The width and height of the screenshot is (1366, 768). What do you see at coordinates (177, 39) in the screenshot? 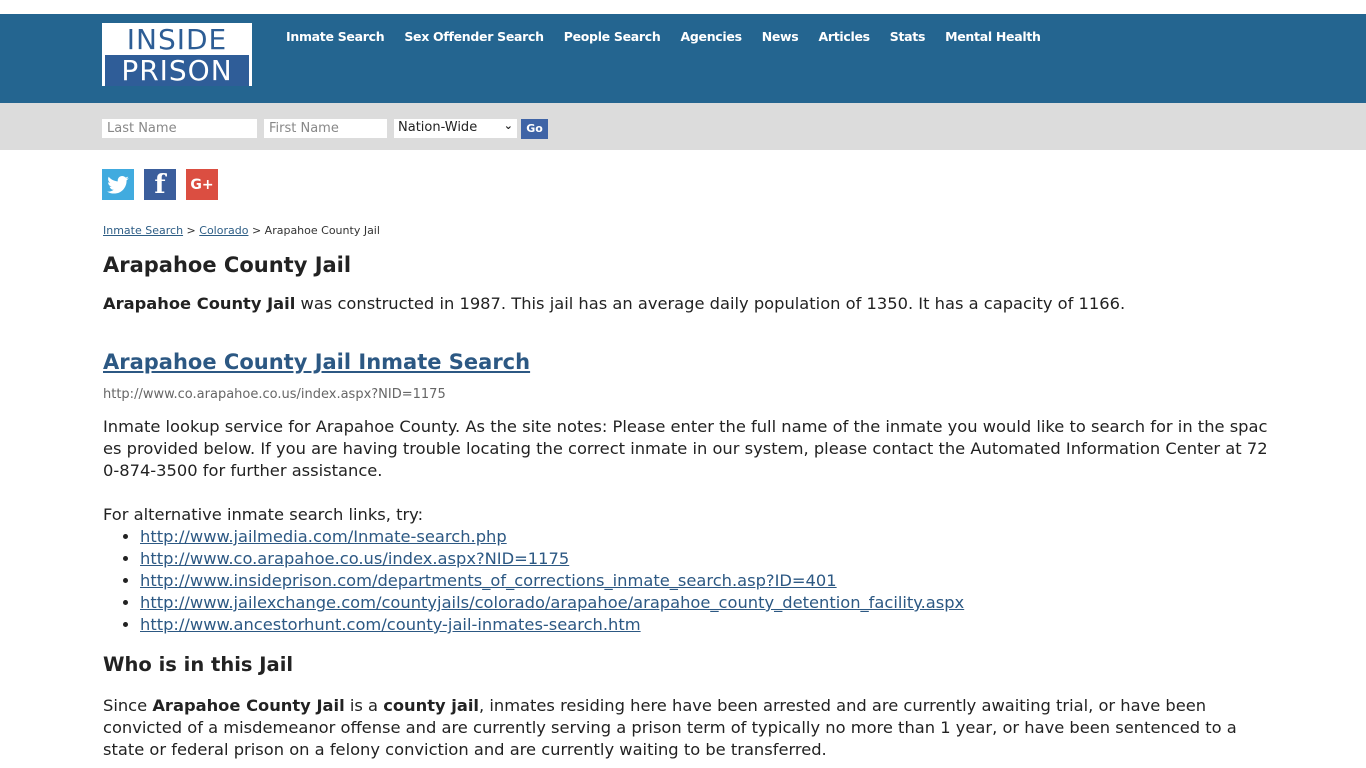
I see `logo-text-top: INSIDE` at bounding box center [177, 39].